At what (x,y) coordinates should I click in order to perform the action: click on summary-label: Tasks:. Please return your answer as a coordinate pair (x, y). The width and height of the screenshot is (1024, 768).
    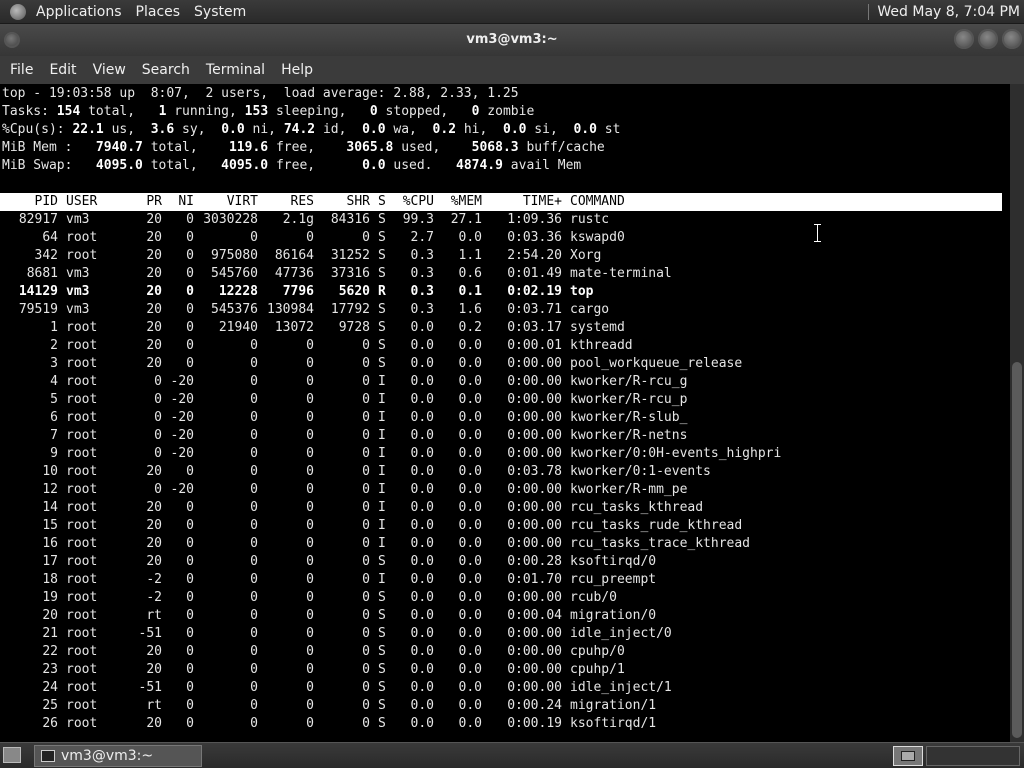
    Looking at the image, I should click on (29, 111).